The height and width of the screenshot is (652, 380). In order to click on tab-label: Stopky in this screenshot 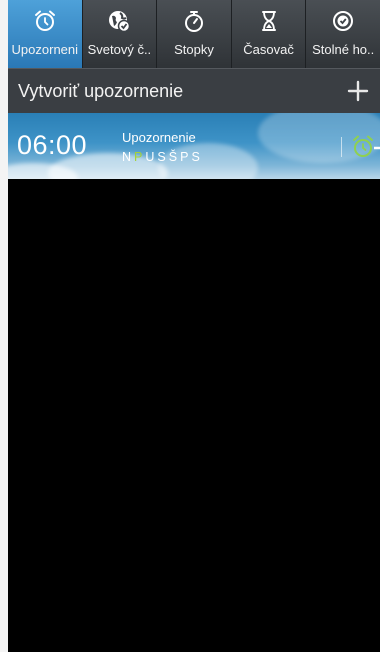, I will do `click(194, 49)`.